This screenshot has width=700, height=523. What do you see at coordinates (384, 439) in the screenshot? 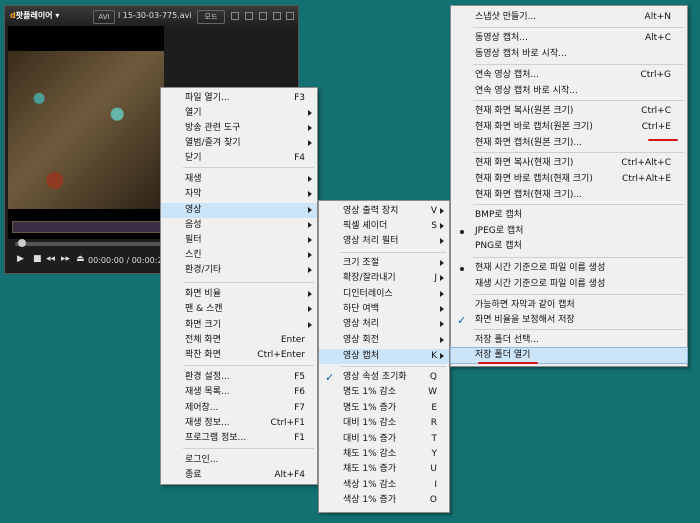
I see `menu-item-대비-1-증가: 대비 1% 증가 T` at bounding box center [384, 439].